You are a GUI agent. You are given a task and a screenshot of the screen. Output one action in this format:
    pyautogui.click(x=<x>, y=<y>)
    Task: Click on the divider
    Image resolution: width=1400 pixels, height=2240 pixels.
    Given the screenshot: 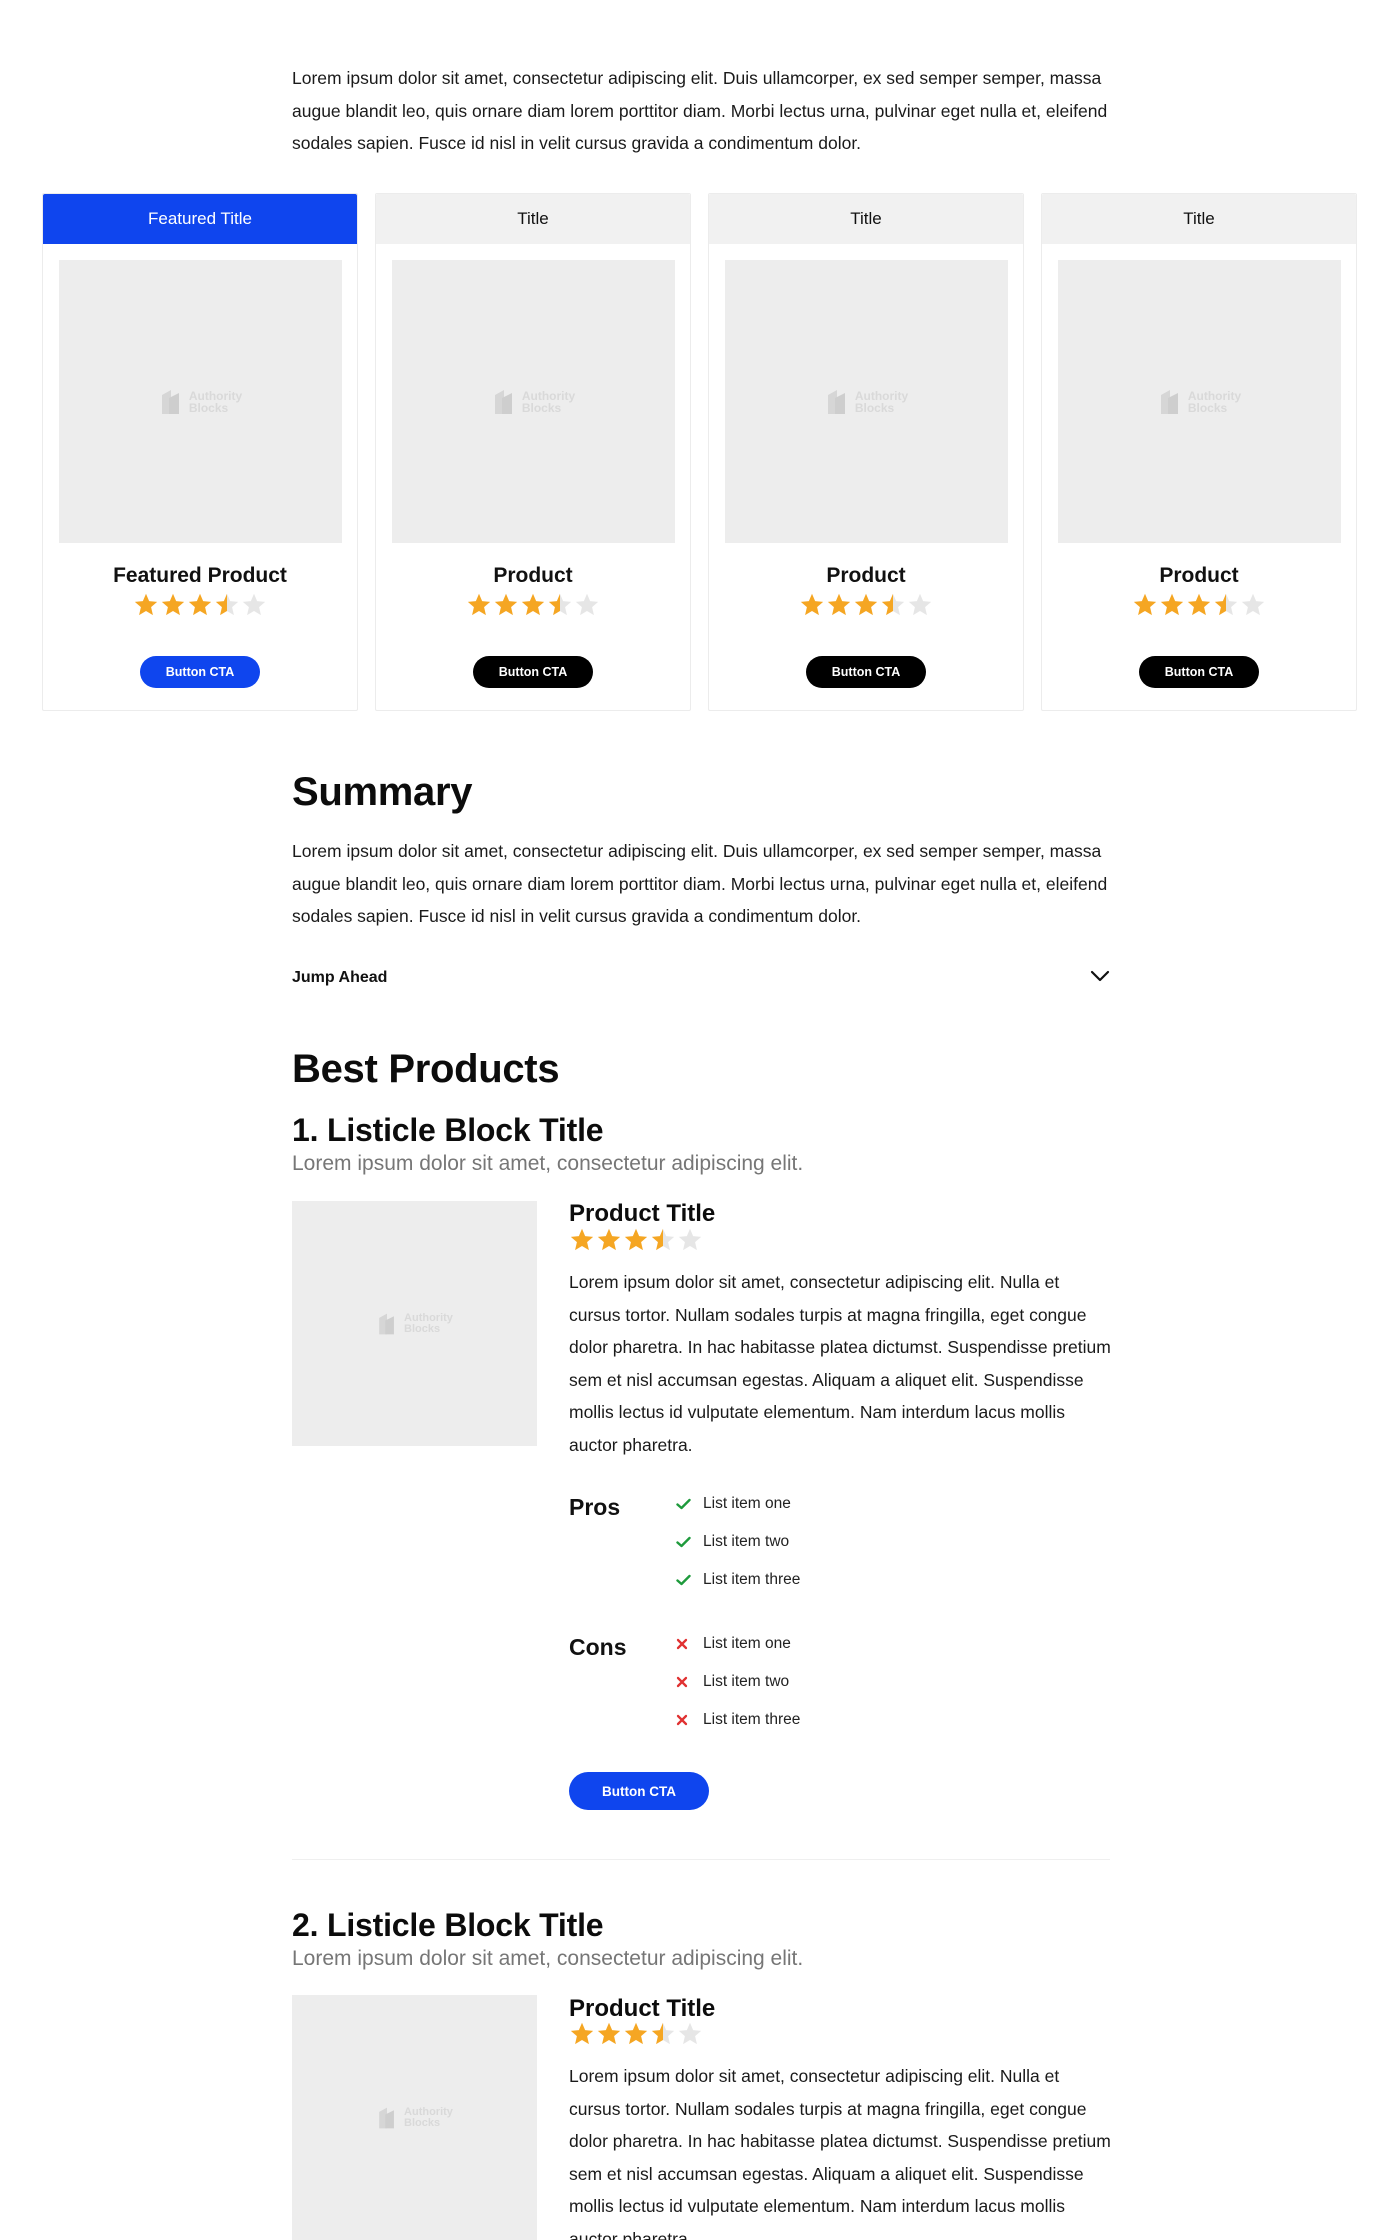 What is the action you would take?
    pyautogui.click(x=701, y=1859)
    